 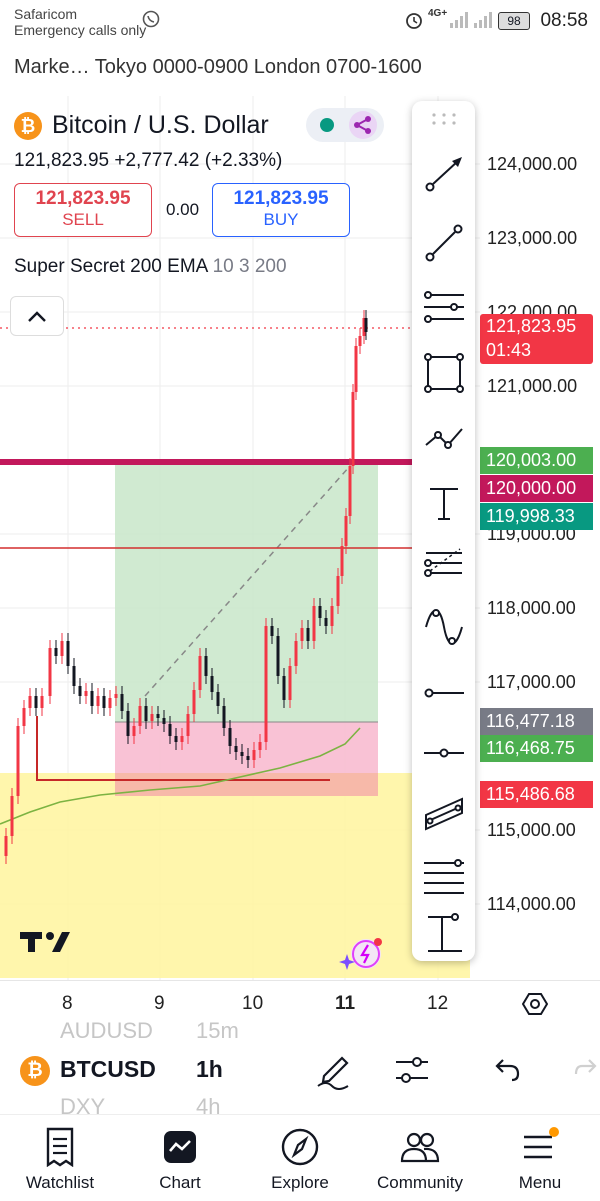 What do you see at coordinates (300, 1182) in the screenshot?
I see `nav-label: Explore` at bounding box center [300, 1182].